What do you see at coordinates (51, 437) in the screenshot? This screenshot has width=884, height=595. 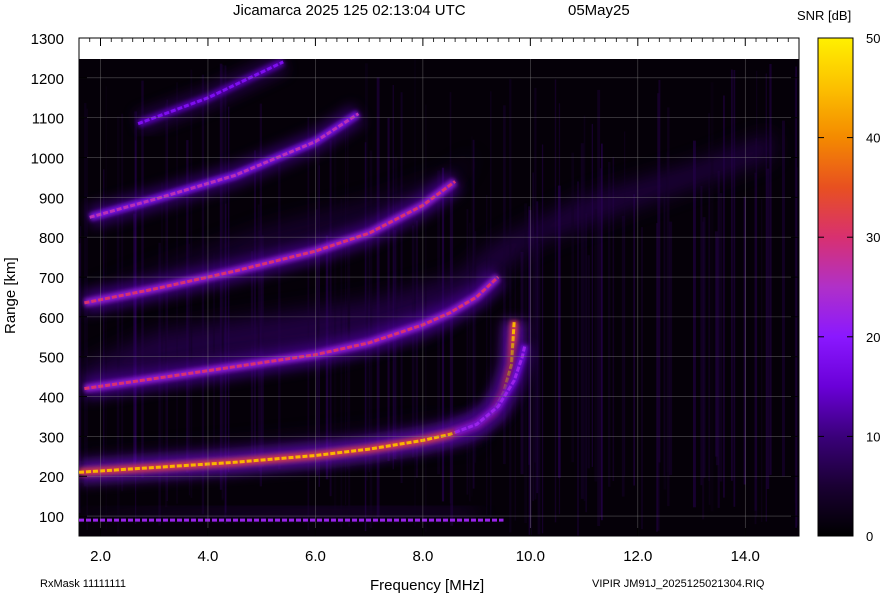 I see `y-tick-label: 300` at bounding box center [51, 437].